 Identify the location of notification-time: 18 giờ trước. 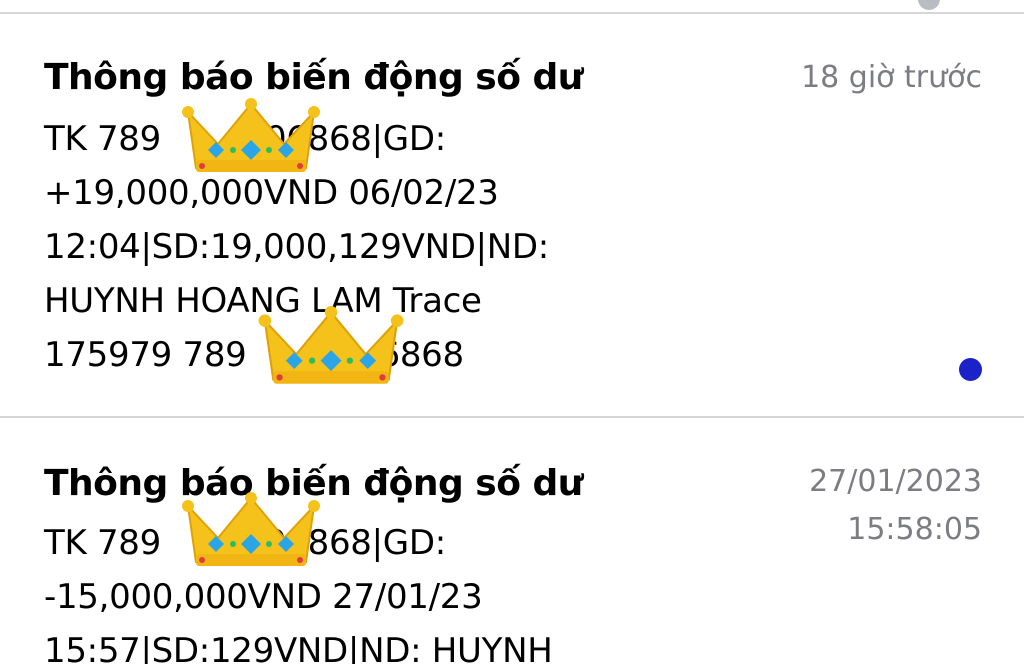
(891, 78).